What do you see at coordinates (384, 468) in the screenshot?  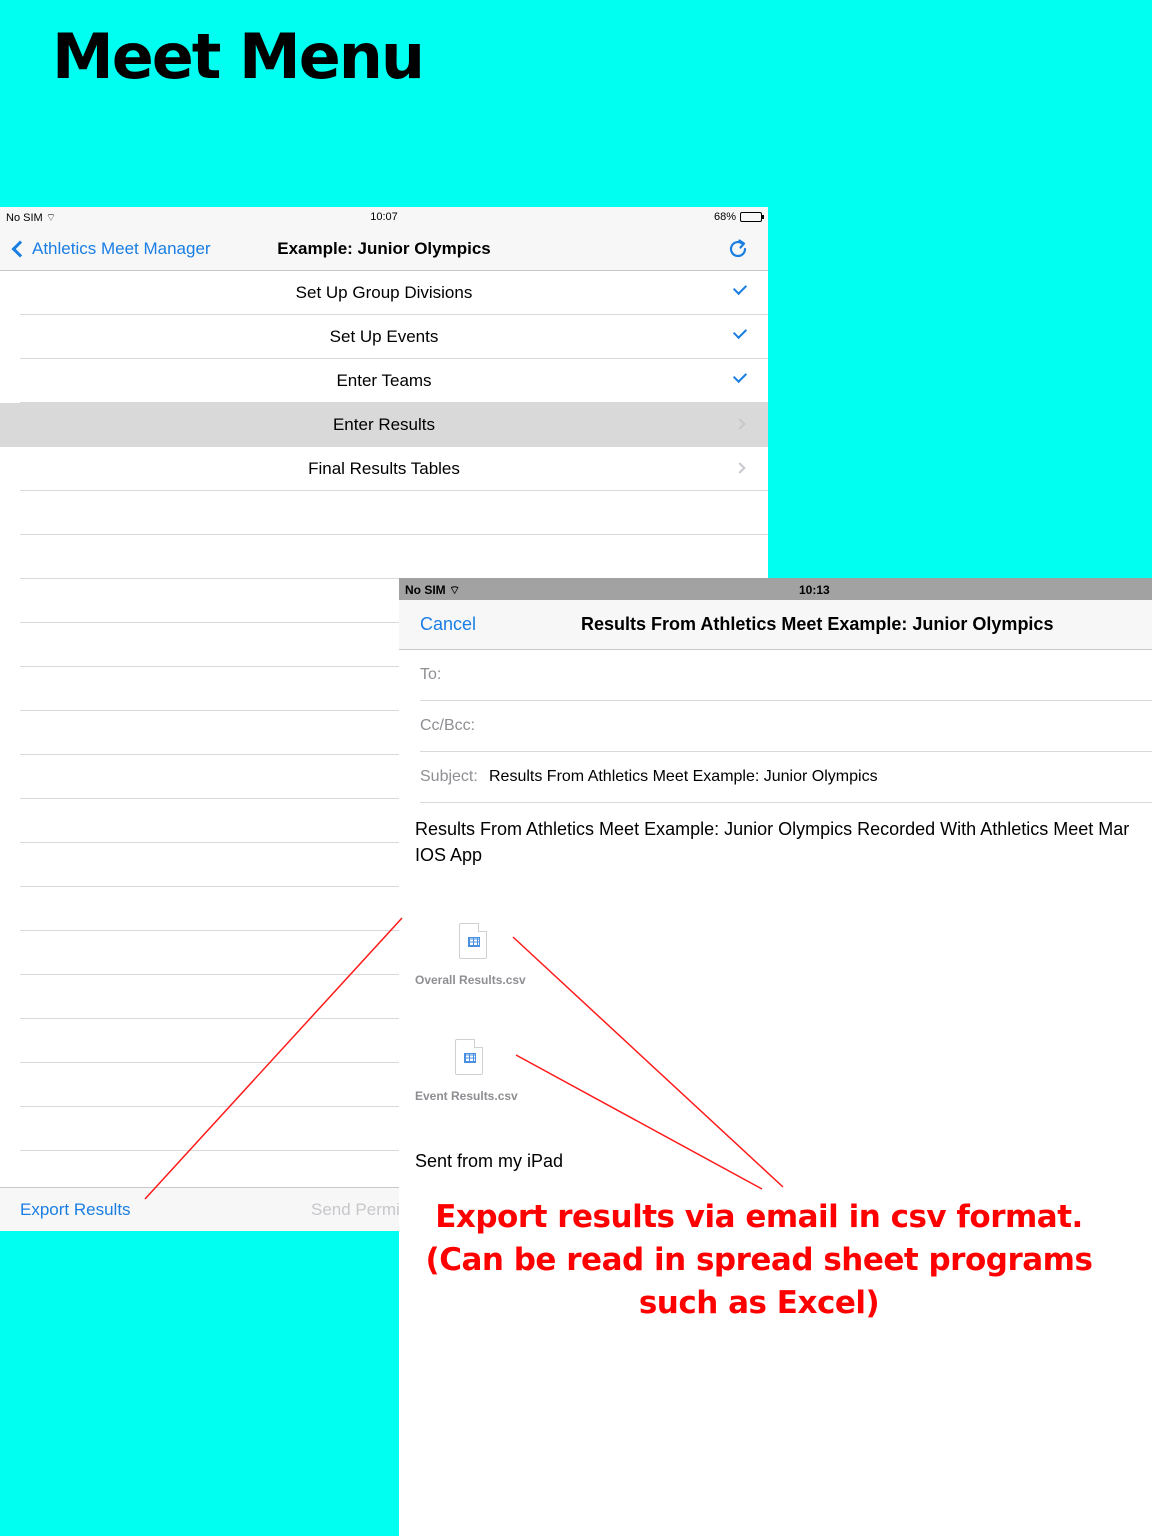 I see `menu-item-label: Final Results Tables` at bounding box center [384, 468].